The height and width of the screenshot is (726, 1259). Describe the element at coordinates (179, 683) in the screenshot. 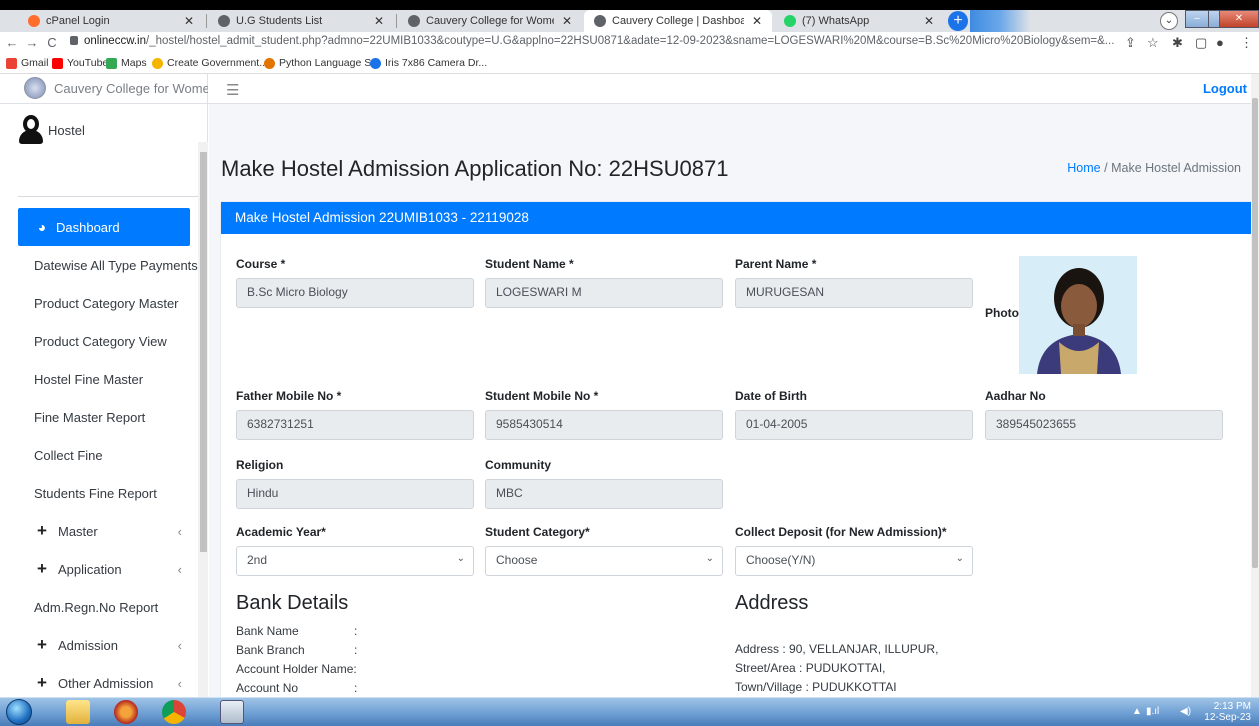

I see `chevron-left-icon: ‹` at that location.